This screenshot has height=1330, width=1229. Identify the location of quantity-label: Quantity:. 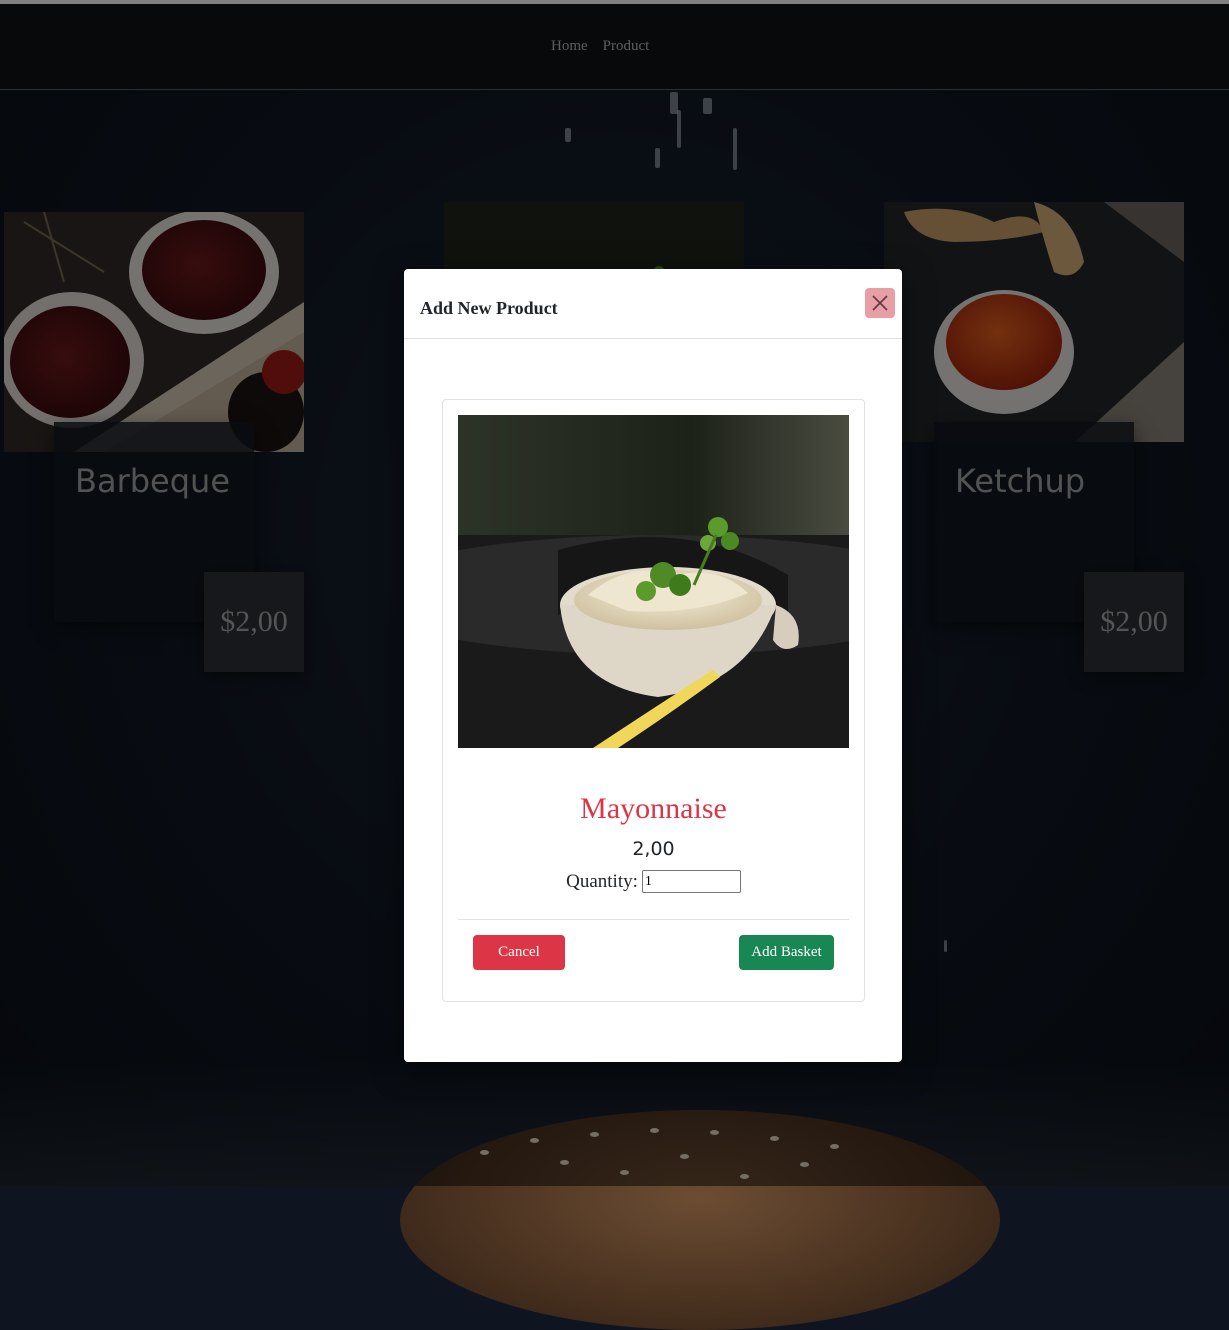
(602, 881).